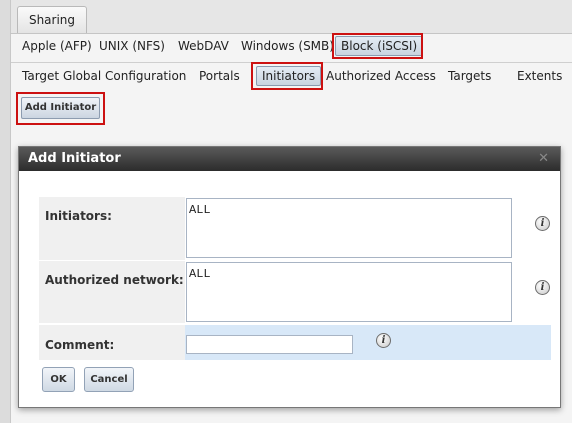  I want to click on auth-network-field: ALL, so click(349, 292).